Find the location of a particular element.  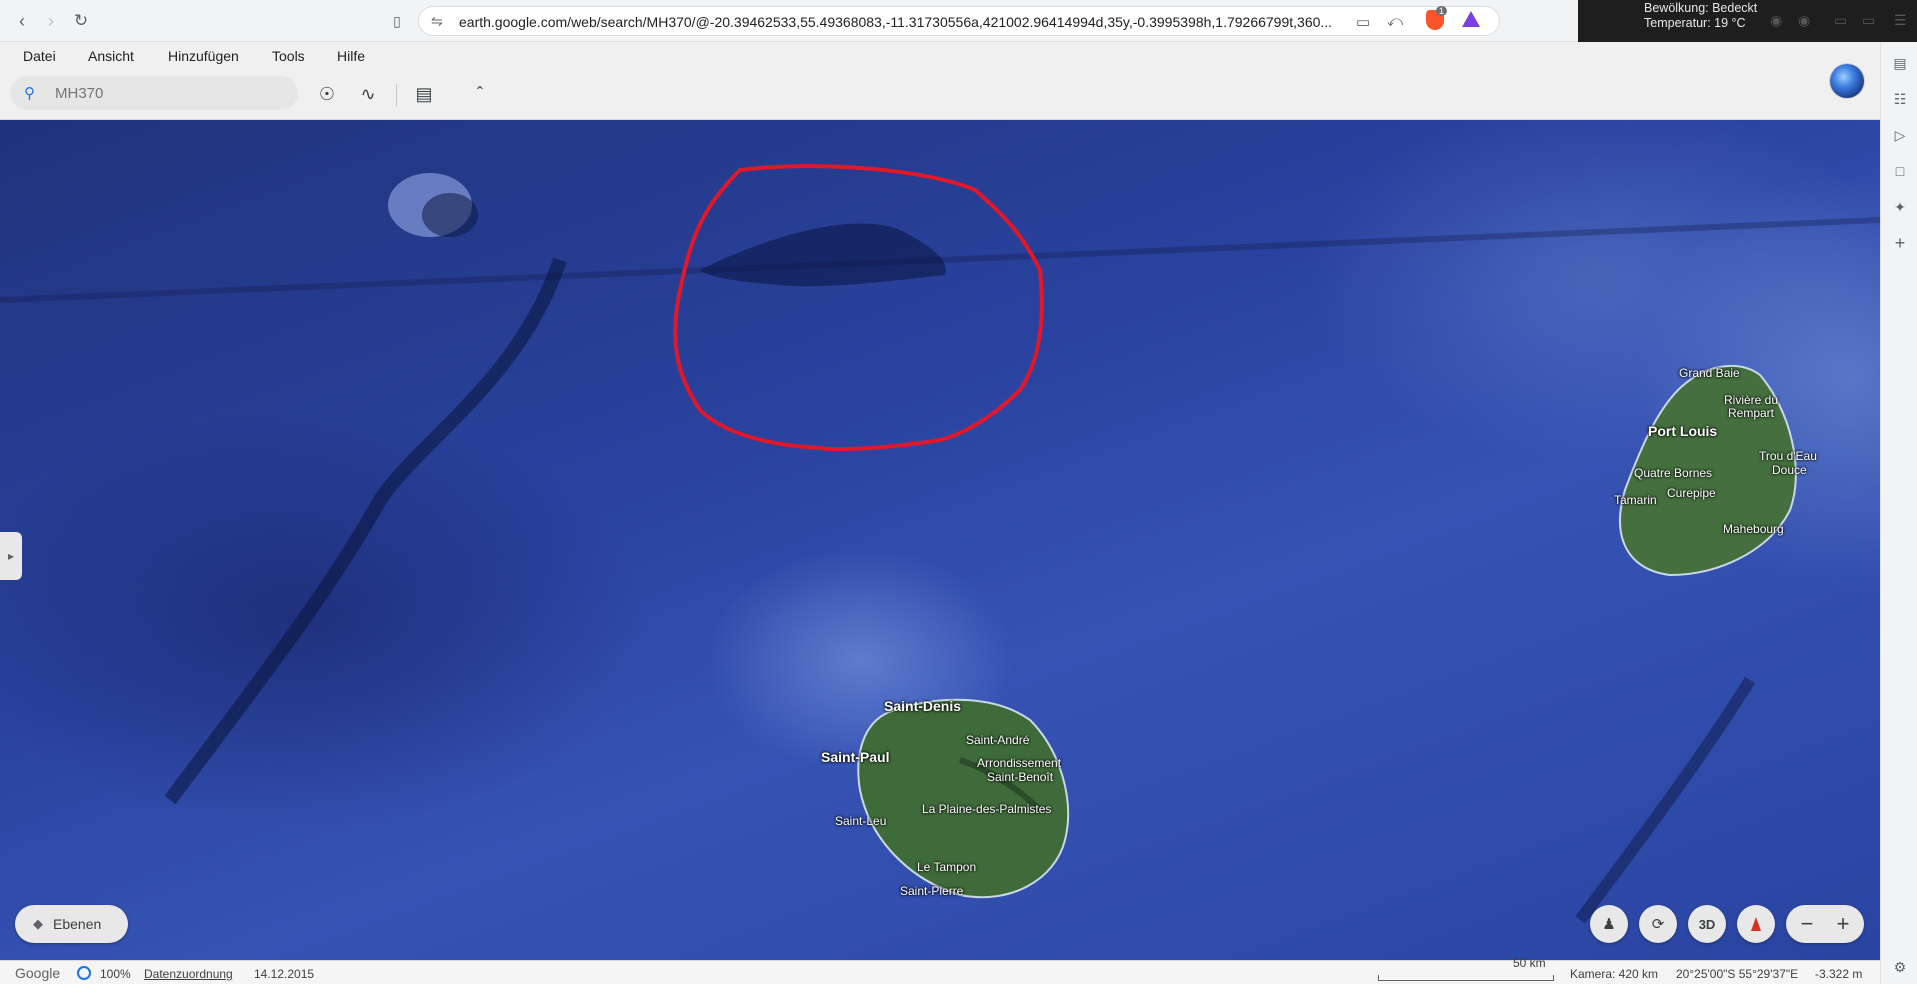

imagery-date: 14.12.2015 is located at coordinates (284, 974).